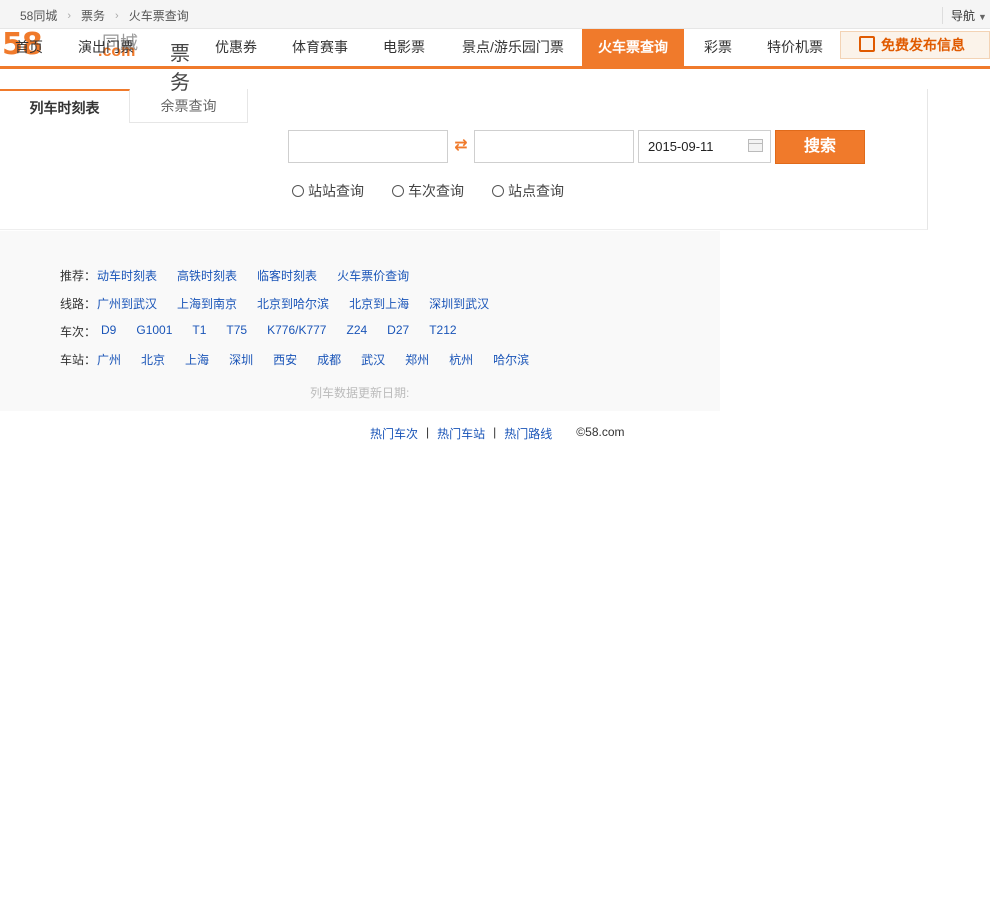  Describe the element at coordinates (394, 433) in the screenshot. I see `footer-link-hot-trains: 热门车次` at that location.